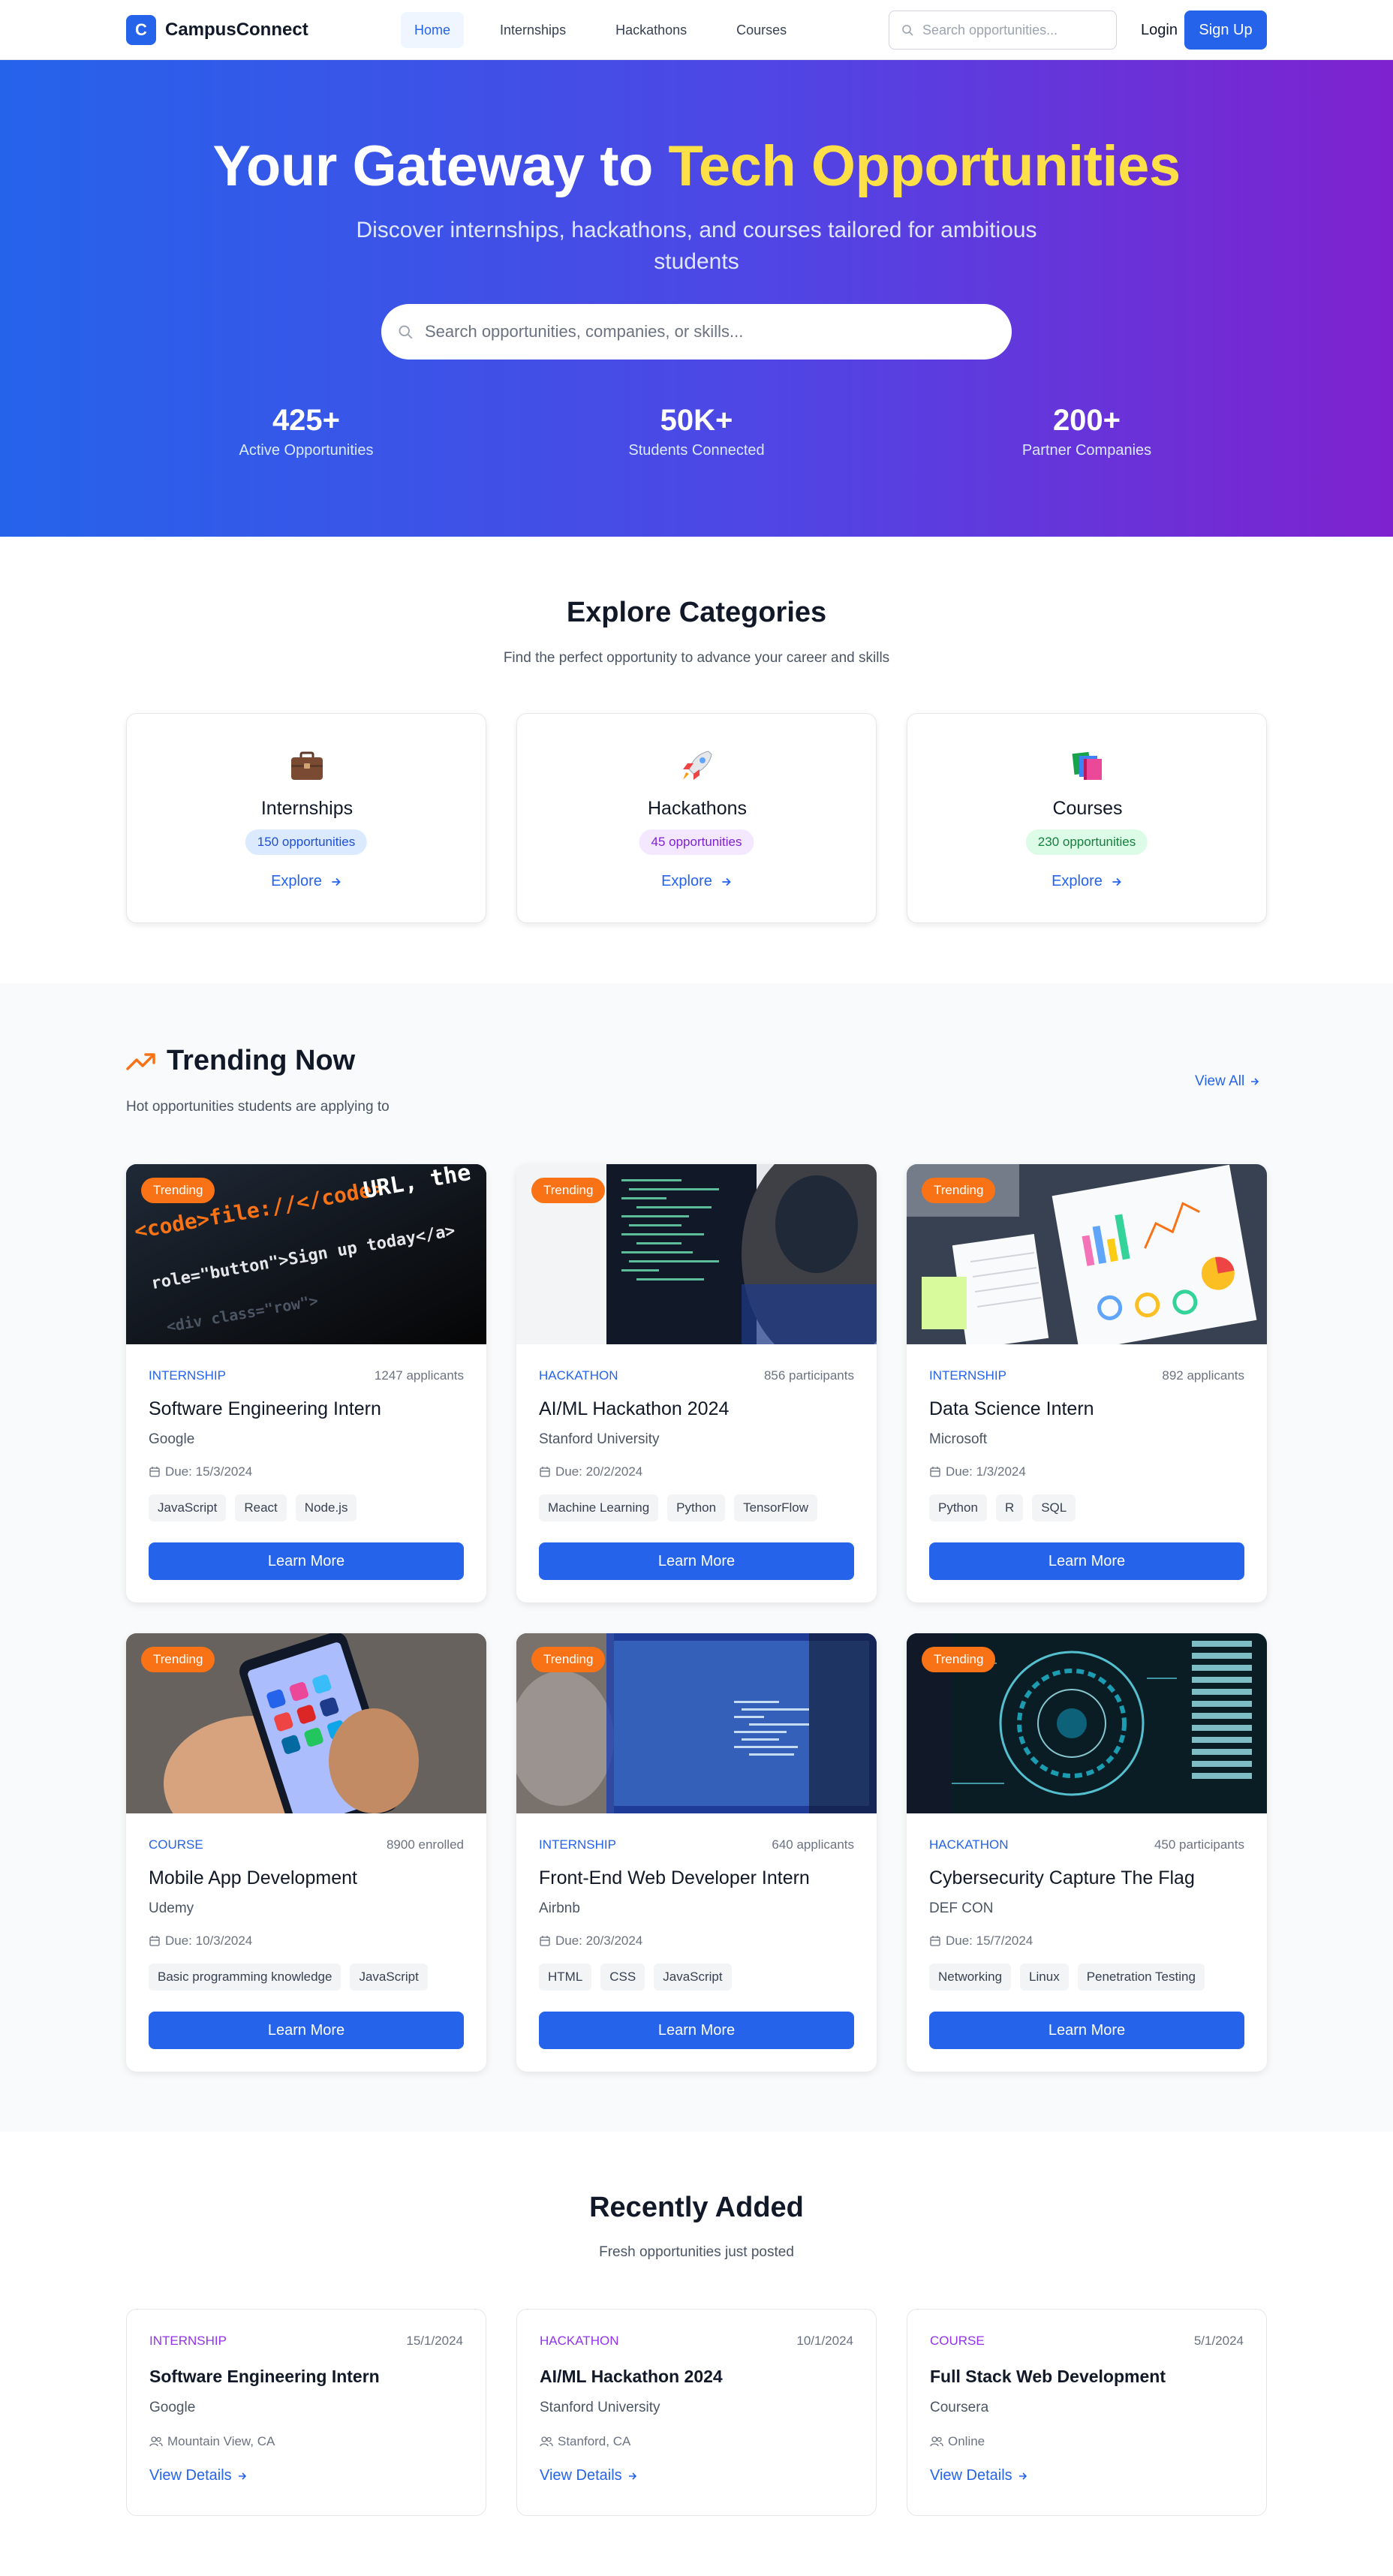  I want to click on nav-link-internships: Internships, so click(532, 30).